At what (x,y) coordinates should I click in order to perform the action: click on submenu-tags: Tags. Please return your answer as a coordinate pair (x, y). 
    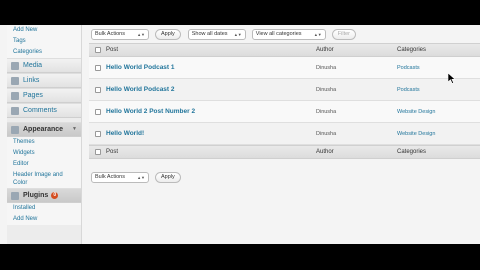
    Looking at the image, I should click on (44, 41).